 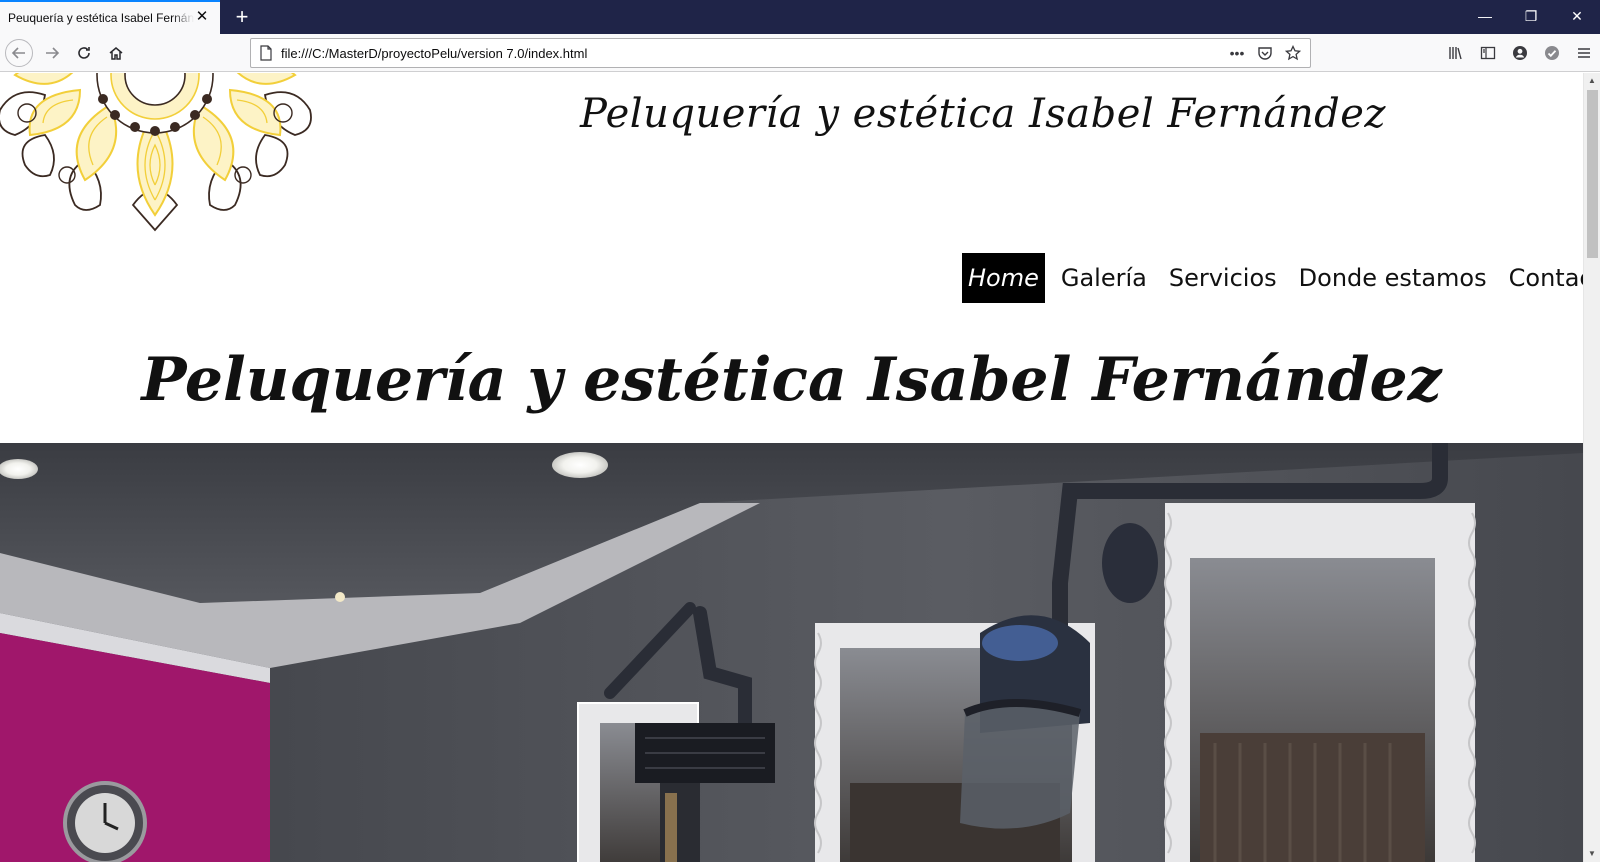 What do you see at coordinates (1577, 16) in the screenshot?
I see `close-window-icon: ✕` at bounding box center [1577, 16].